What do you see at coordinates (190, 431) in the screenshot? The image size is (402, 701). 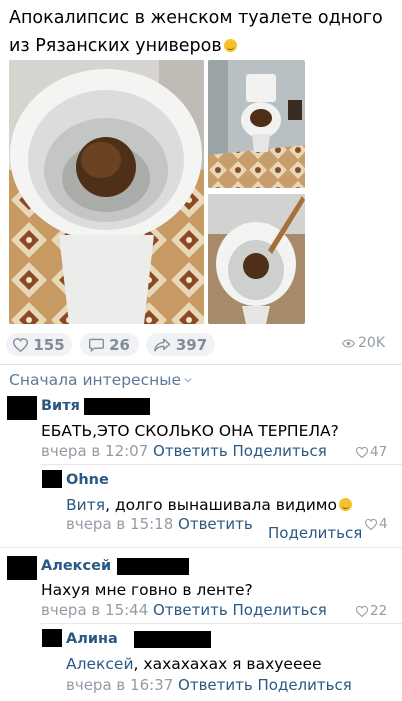 I see `comment-text: ЕБАТЬ,ЭТО СКОЛЬКО ОНА ТЕРПЕЛА?` at bounding box center [190, 431].